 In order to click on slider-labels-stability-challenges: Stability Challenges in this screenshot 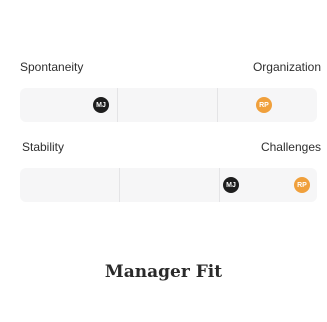, I will do `click(171, 147)`.